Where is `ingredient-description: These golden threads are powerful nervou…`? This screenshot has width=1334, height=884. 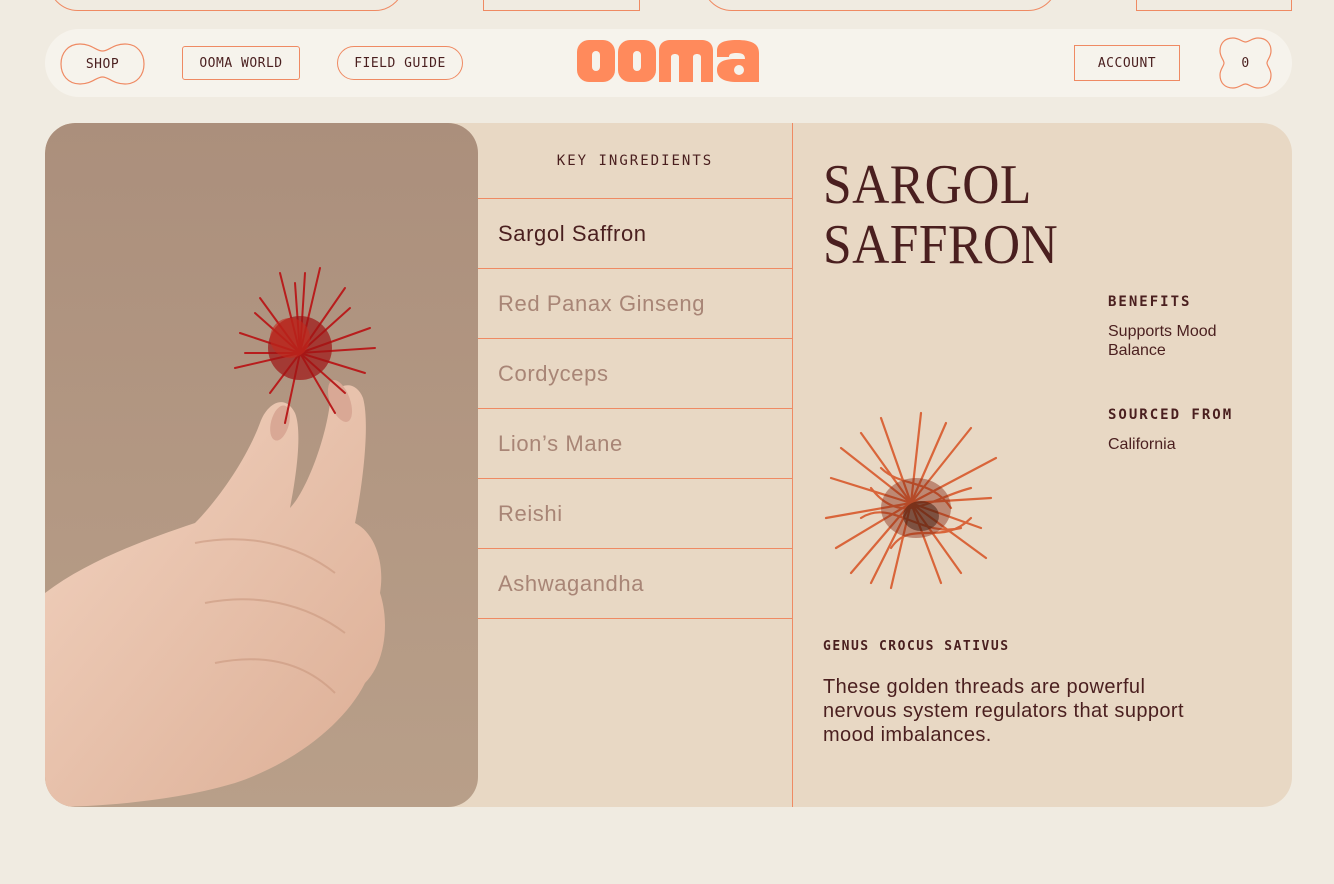 ingredient-description: These golden threads are powerful nervou… is located at coordinates (1003, 711).